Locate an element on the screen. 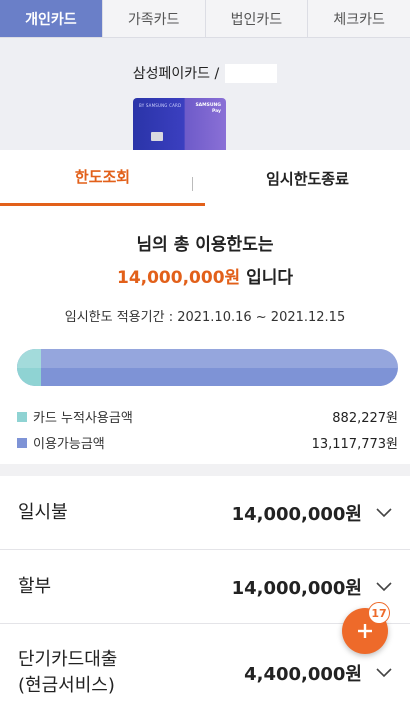  card-name-row: 삼성페이카드 / is located at coordinates (205, 73).